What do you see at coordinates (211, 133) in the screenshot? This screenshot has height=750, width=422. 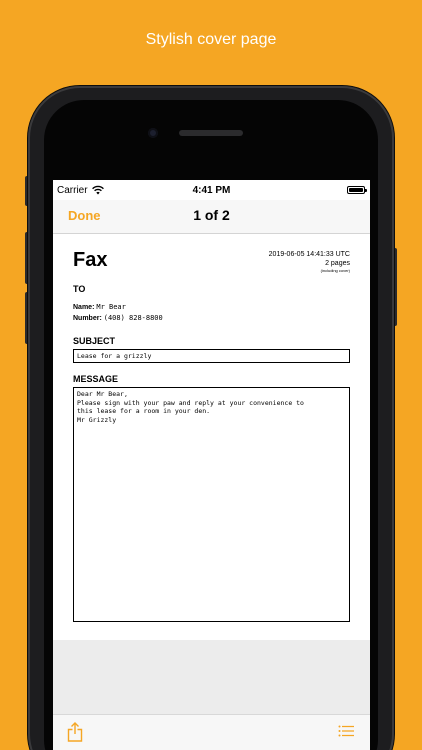 I see `earpiece-speaker` at bounding box center [211, 133].